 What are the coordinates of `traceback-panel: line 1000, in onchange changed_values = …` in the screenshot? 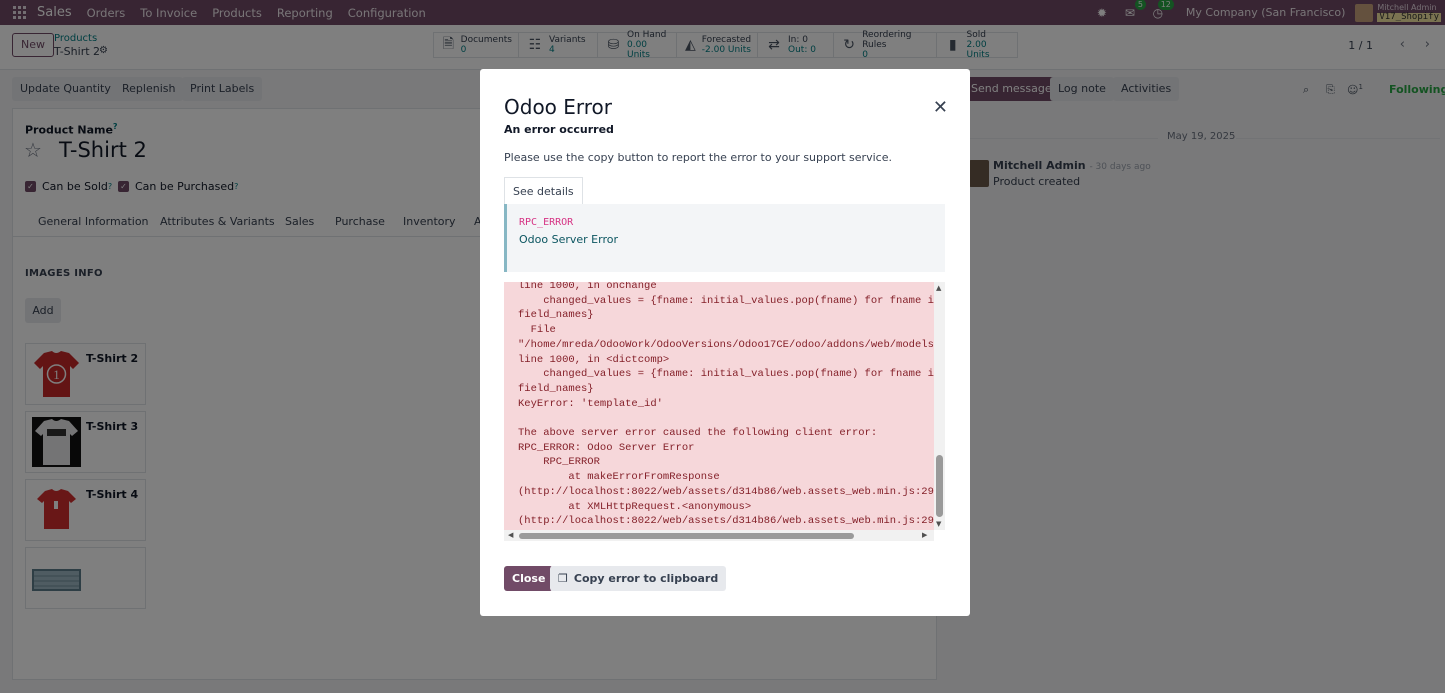 It's located at (724, 412).